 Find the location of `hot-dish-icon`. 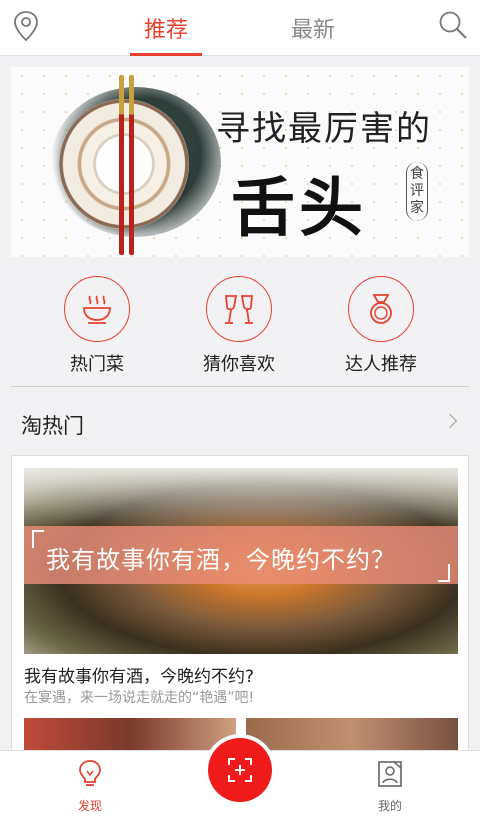

hot-dish-icon is located at coordinates (97, 309).